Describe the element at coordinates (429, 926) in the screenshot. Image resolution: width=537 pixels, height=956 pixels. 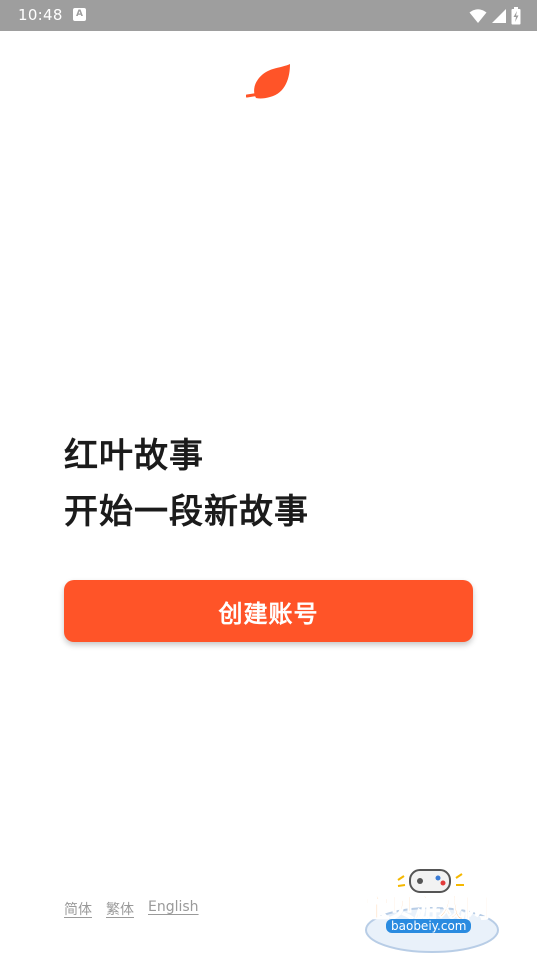
I see `watermark-url: baobeiy.com` at that location.